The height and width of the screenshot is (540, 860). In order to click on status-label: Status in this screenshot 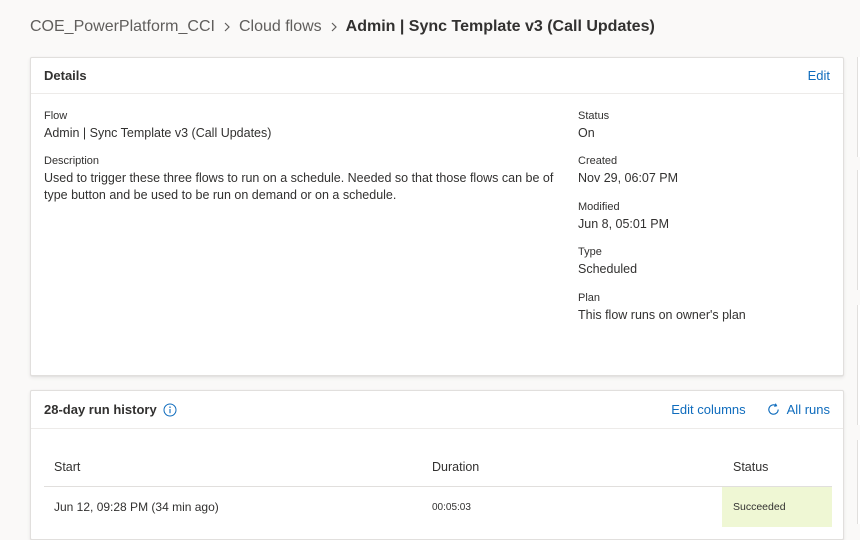, I will do `click(594, 116)`.